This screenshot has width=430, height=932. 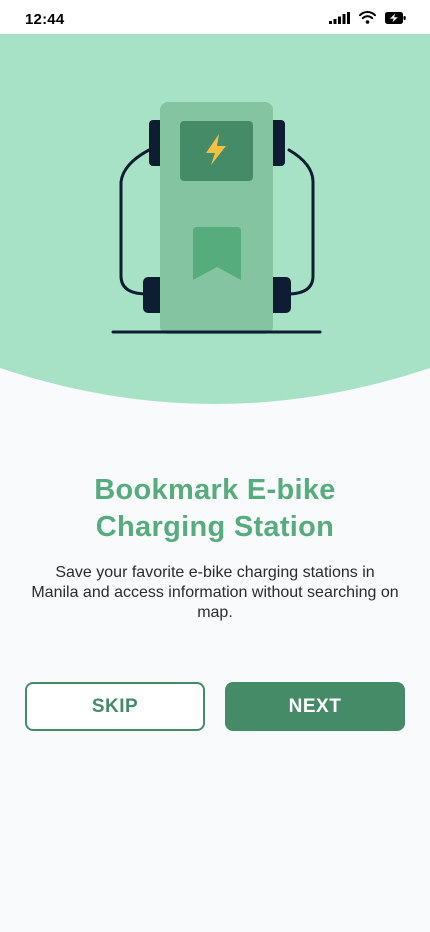 What do you see at coordinates (215, 490) in the screenshot?
I see `title-line-1: Bookmark E-bike` at bounding box center [215, 490].